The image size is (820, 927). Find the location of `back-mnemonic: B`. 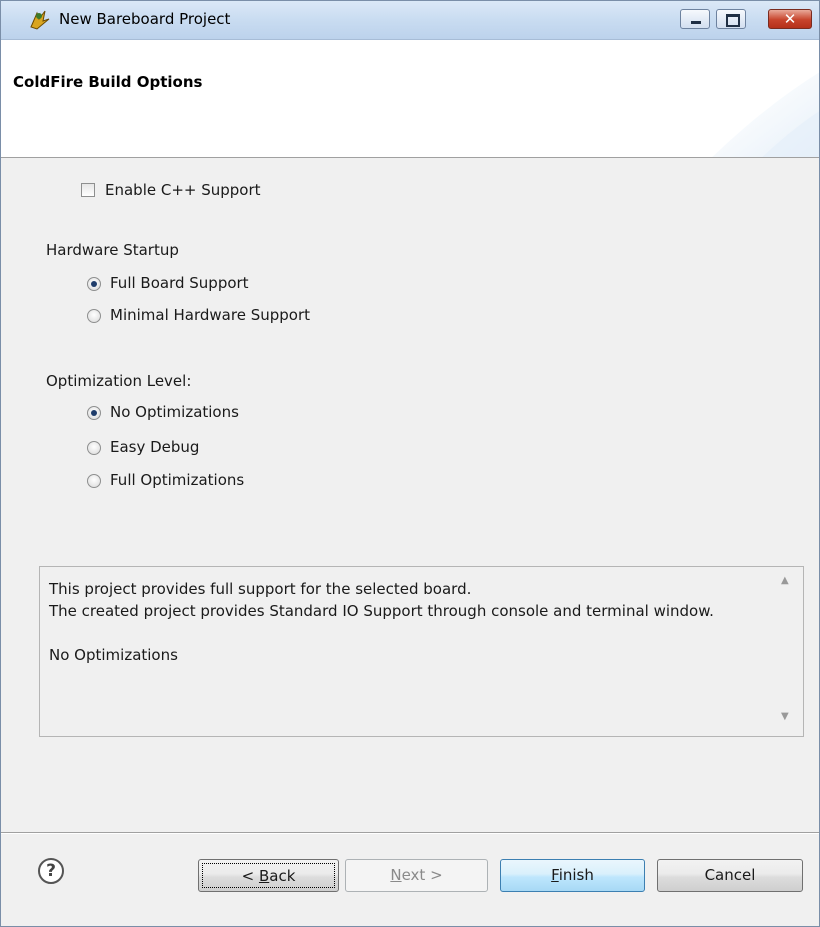

back-mnemonic: B is located at coordinates (264, 876).